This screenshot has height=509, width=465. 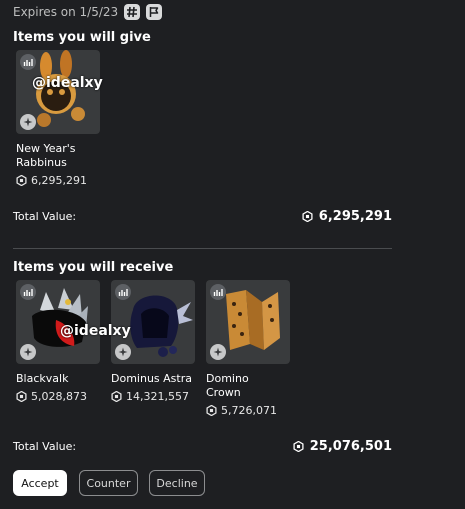 What do you see at coordinates (45, 446) in the screenshot?
I see `receive-total-label: Total Value:` at bounding box center [45, 446].